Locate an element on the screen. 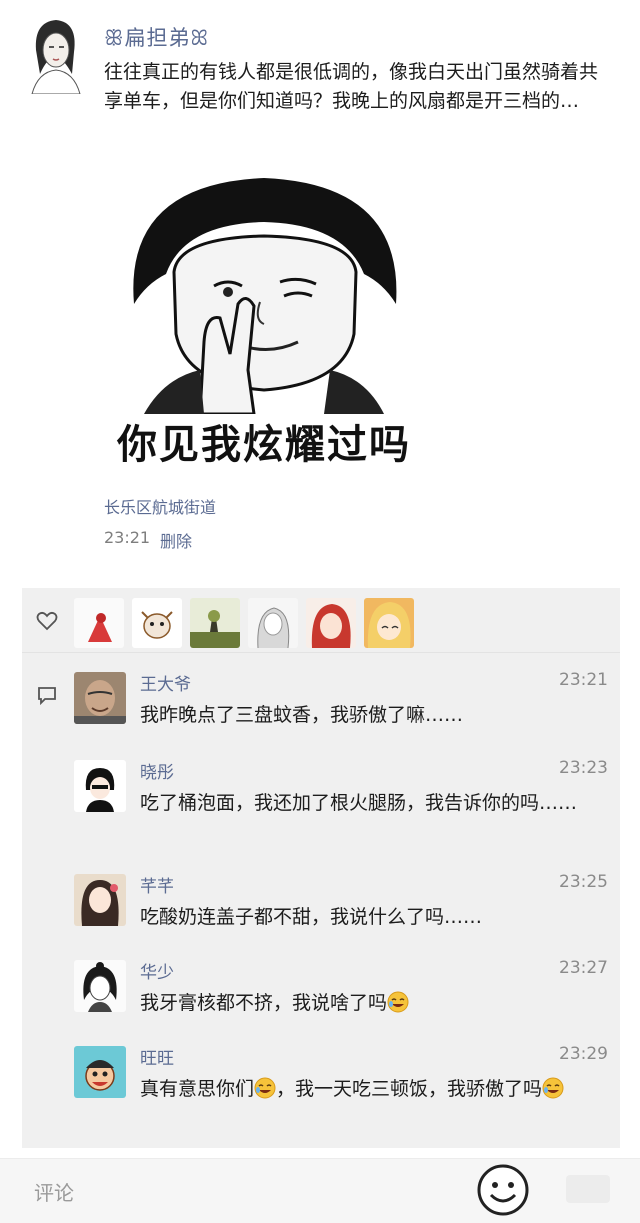 This screenshot has width=640, height=1223. likes-row is located at coordinates (321, 620).